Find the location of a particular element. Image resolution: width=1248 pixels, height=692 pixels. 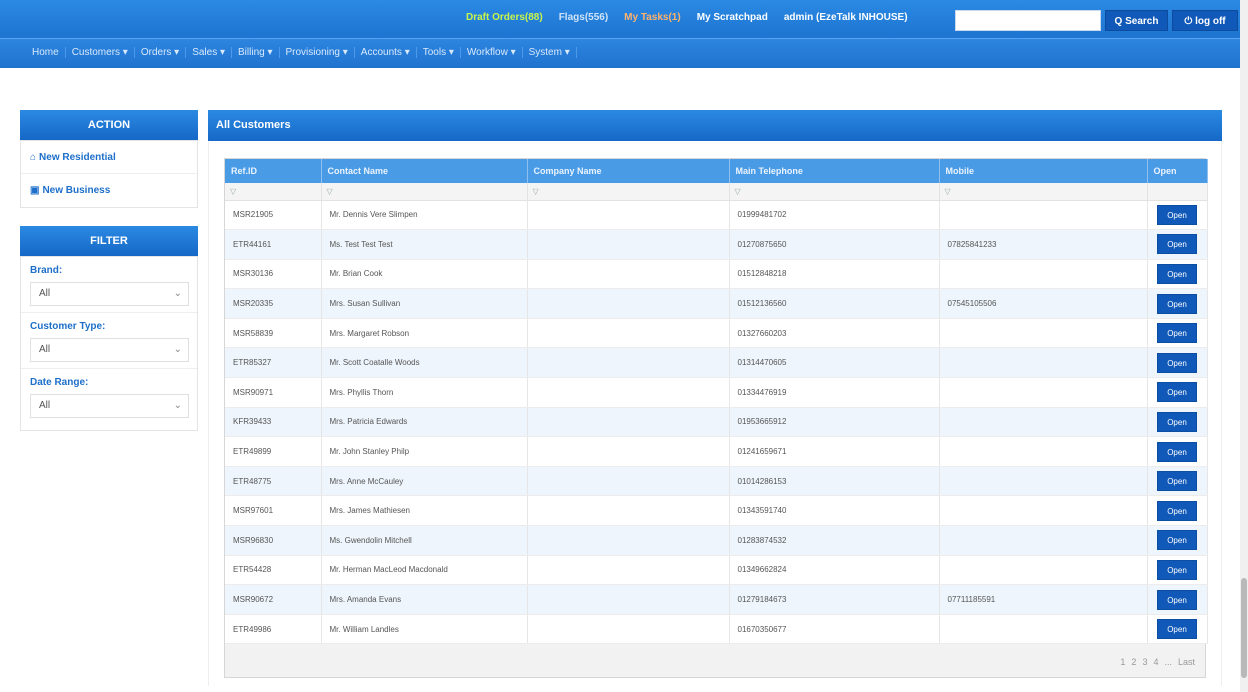

main-telephone-cell: 01670350677 is located at coordinates (834, 629).